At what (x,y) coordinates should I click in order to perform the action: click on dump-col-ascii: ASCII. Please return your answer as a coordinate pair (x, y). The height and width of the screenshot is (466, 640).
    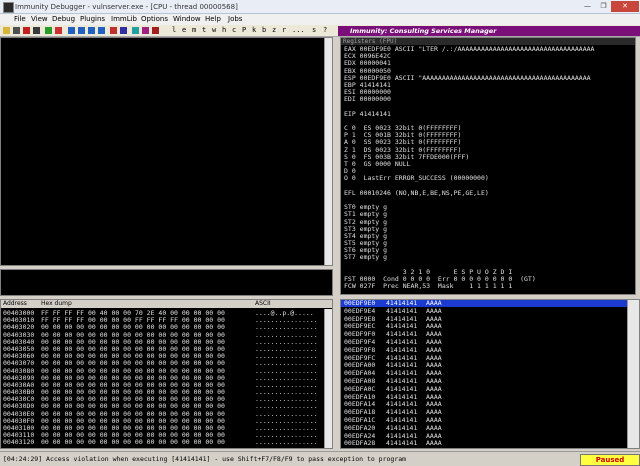
    Looking at the image, I should click on (263, 304).